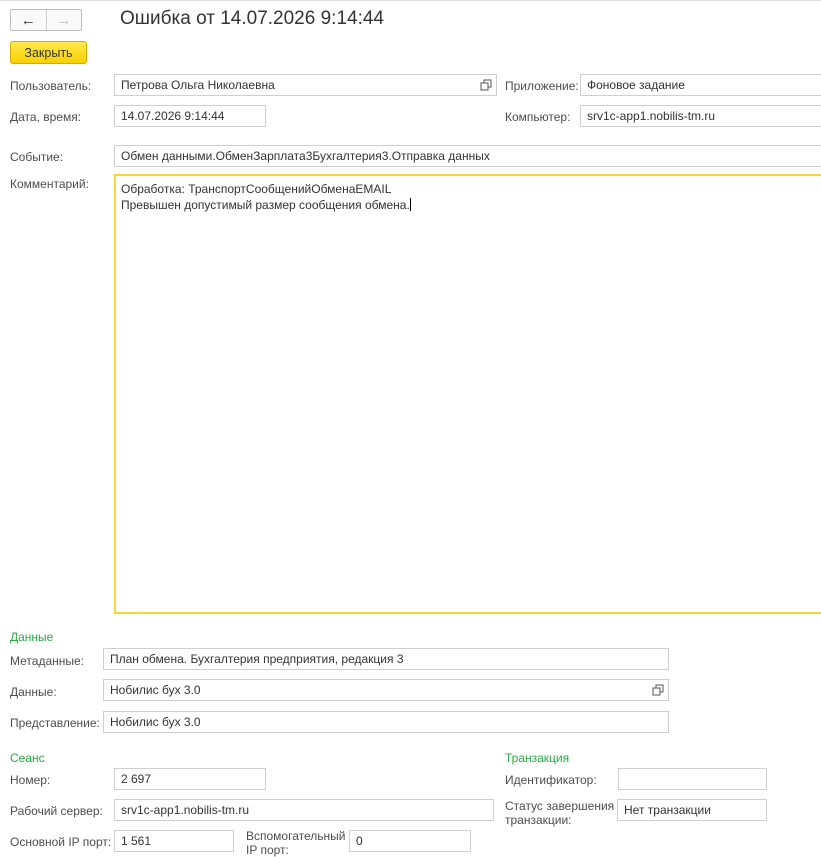 The height and width of the screenshot is (857, 821). I want to click on server-label: Рабочий сервер:, so click(56, 811).